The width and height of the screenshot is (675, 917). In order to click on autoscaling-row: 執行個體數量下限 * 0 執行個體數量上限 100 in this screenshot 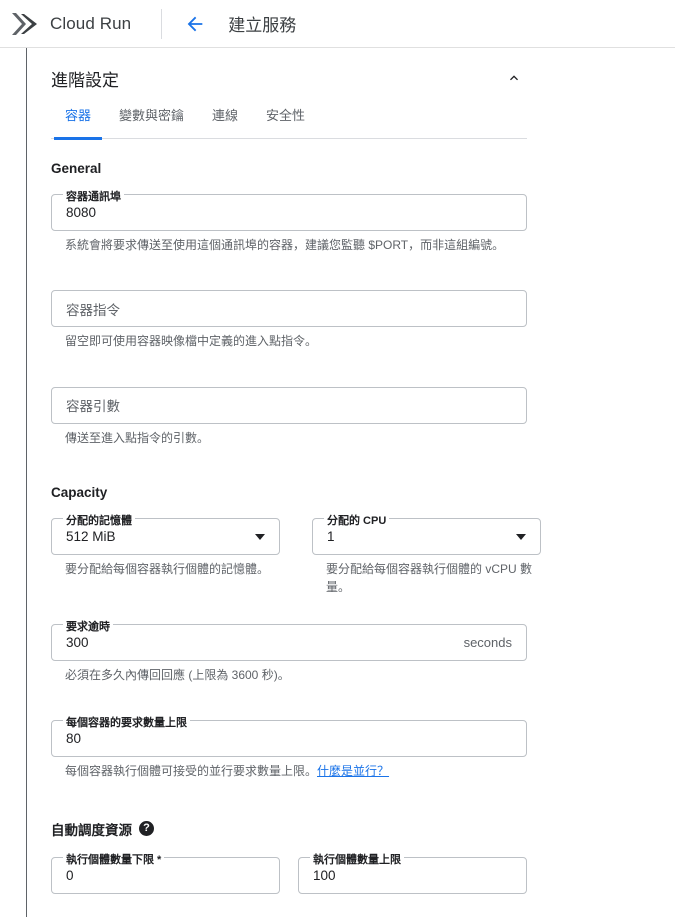, I will do `click(351, 872)`.